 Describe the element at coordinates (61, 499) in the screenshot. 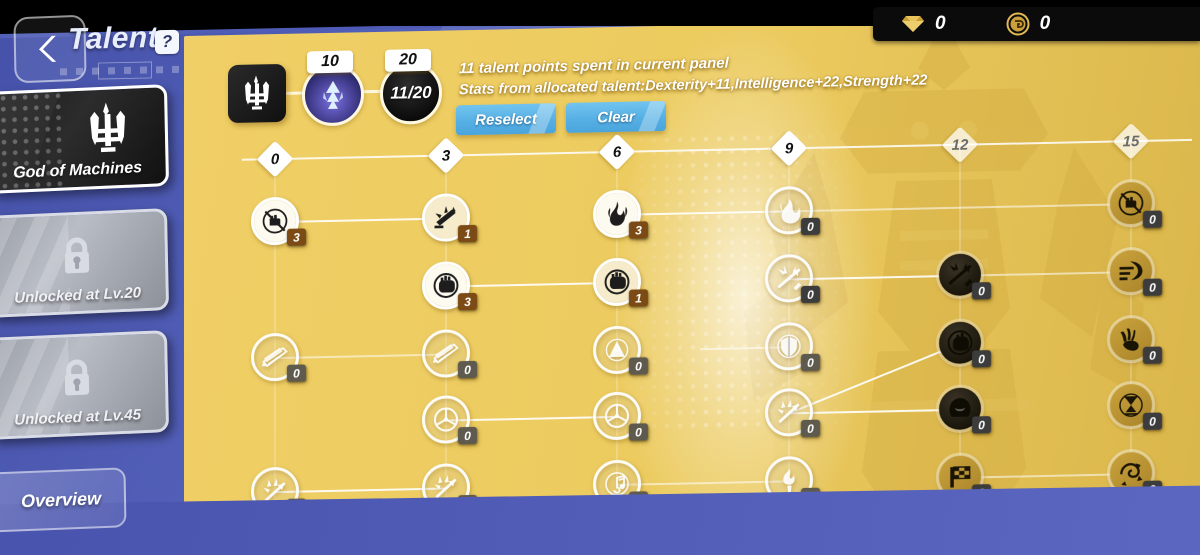

I see `overview-button-label: Overview` at that location.